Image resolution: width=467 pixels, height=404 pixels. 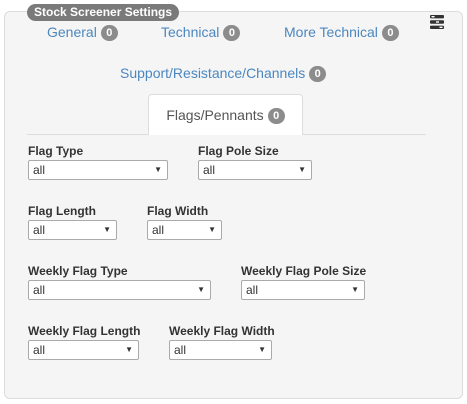 I want to click on tab-general: General 0, so click(x=82, y=32).